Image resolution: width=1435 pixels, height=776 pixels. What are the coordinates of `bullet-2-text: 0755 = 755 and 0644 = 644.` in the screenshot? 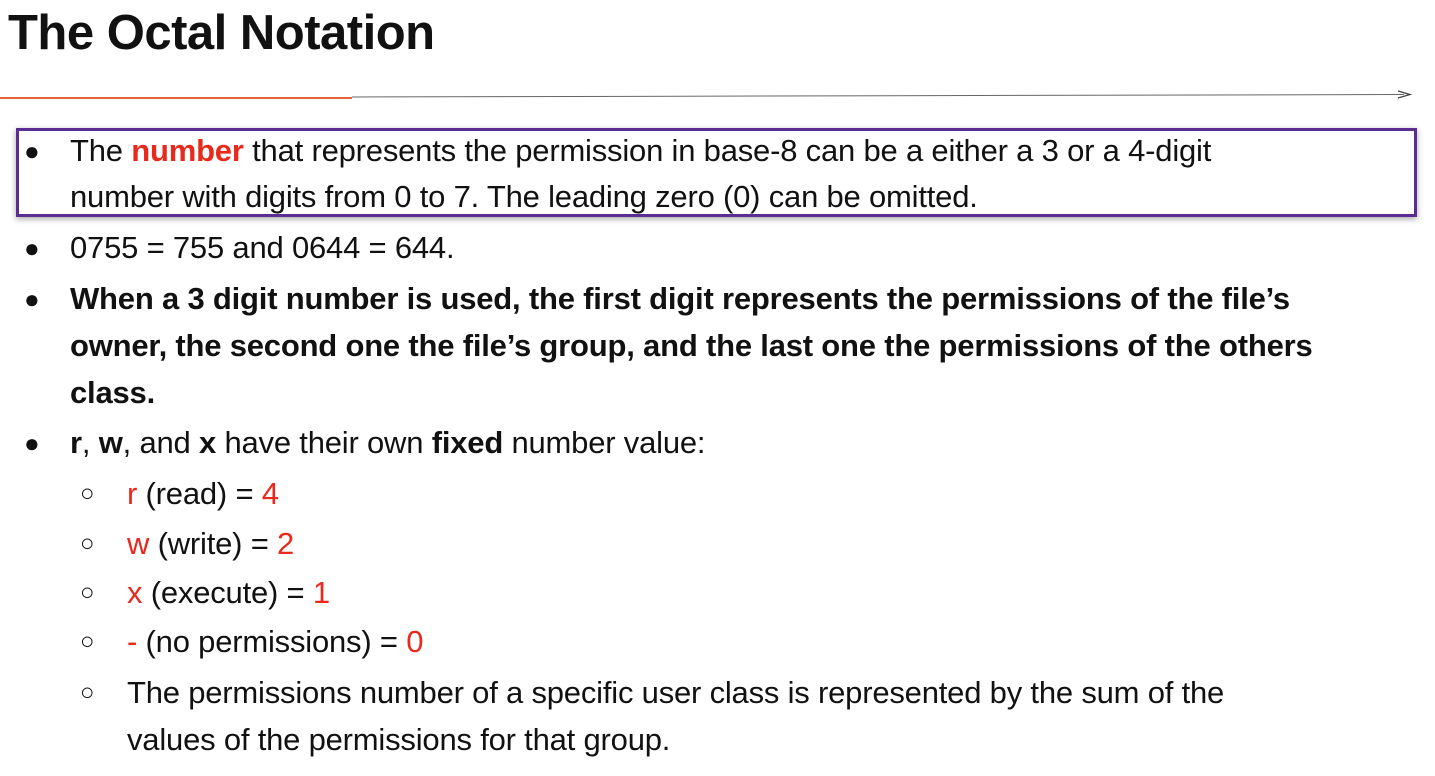 It's located at (262, 247).